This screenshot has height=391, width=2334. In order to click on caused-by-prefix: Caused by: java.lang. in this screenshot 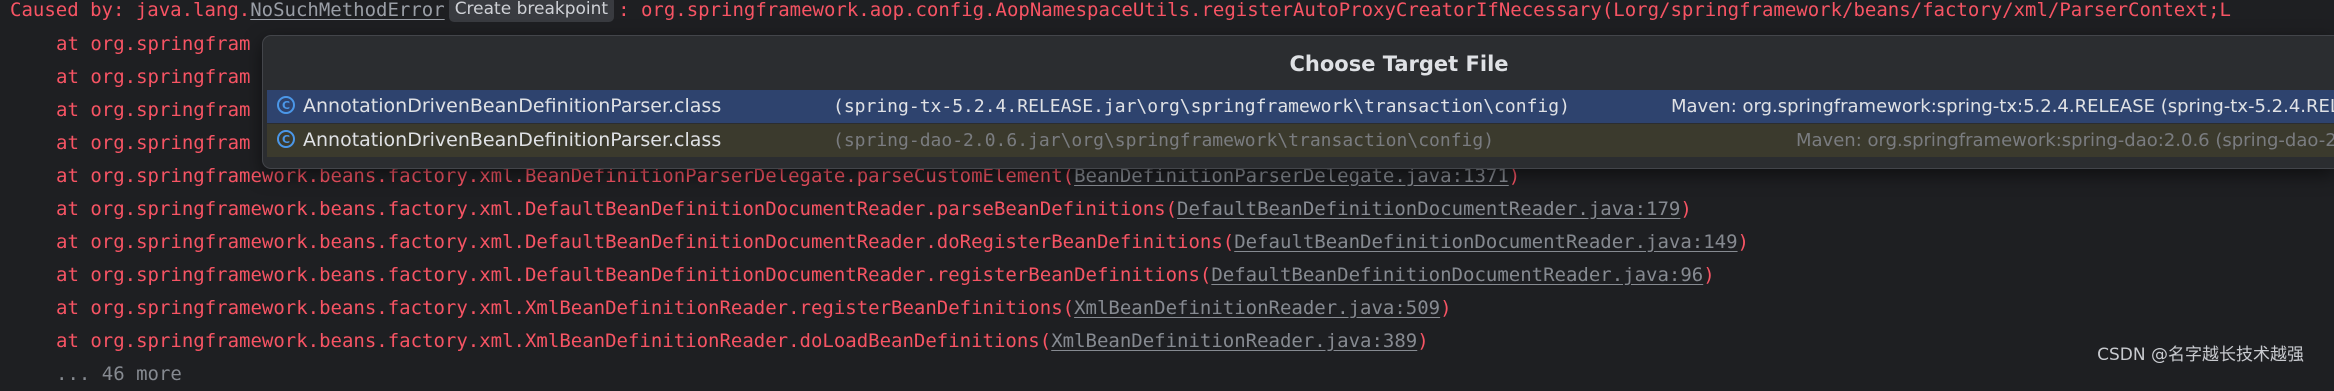, I will do `click(130, 10)`.